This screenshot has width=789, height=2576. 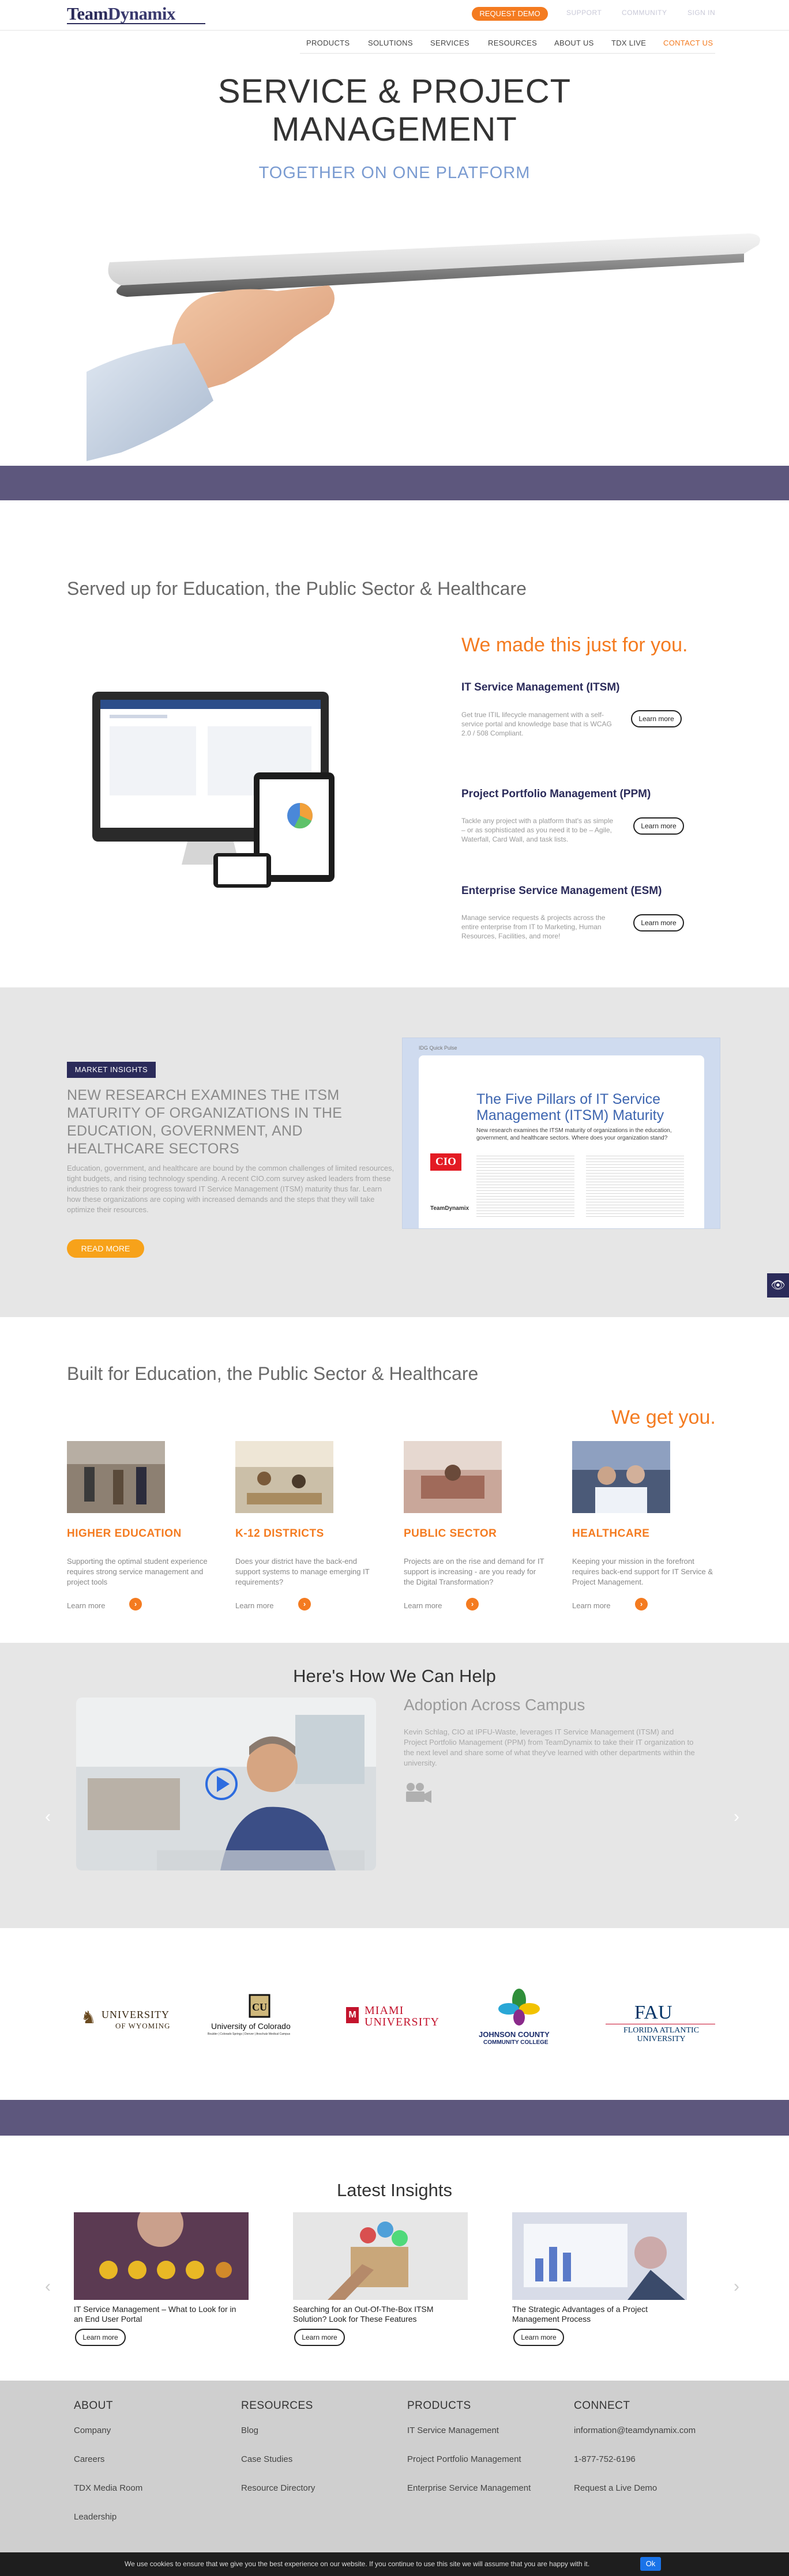 What do you see at coordinates (512, 43) in the screenshot?
I see `nav-resources: RESOURCES` at bounding box center [512, 43].